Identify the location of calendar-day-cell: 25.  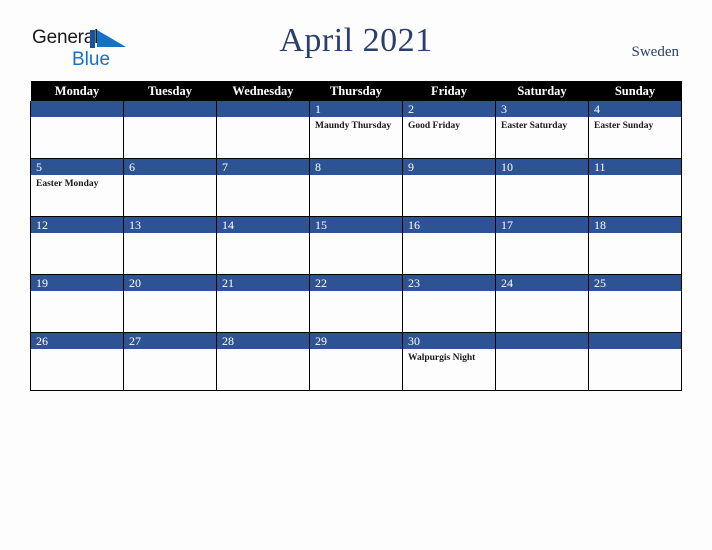
(635, 303).